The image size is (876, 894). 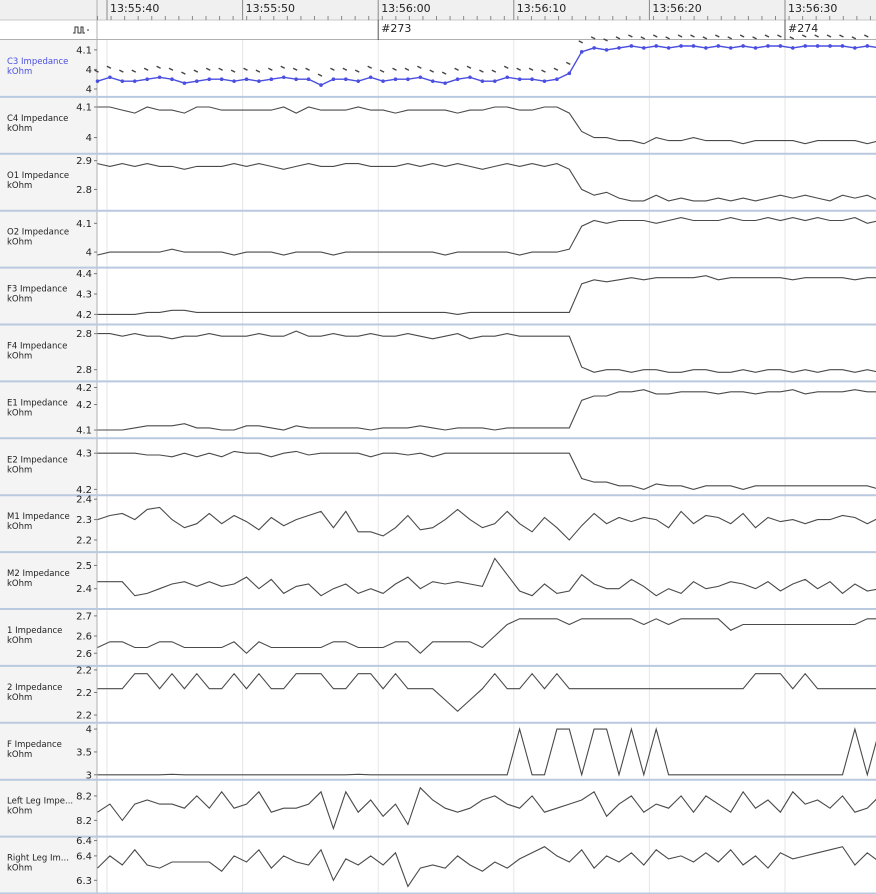 What do you see at coordinates (84, 224) in the screenshot?
I see `y-tick-label: 4.1` at bounding box center [84, 224].